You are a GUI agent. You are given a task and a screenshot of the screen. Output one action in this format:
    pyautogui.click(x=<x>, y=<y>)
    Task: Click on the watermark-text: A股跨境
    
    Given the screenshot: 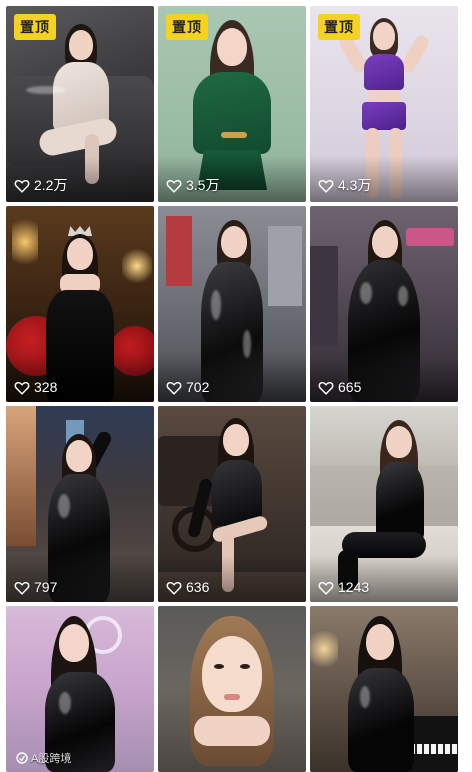 What is the action you would take?
    pyautogui.click(x=51, y=759)
    